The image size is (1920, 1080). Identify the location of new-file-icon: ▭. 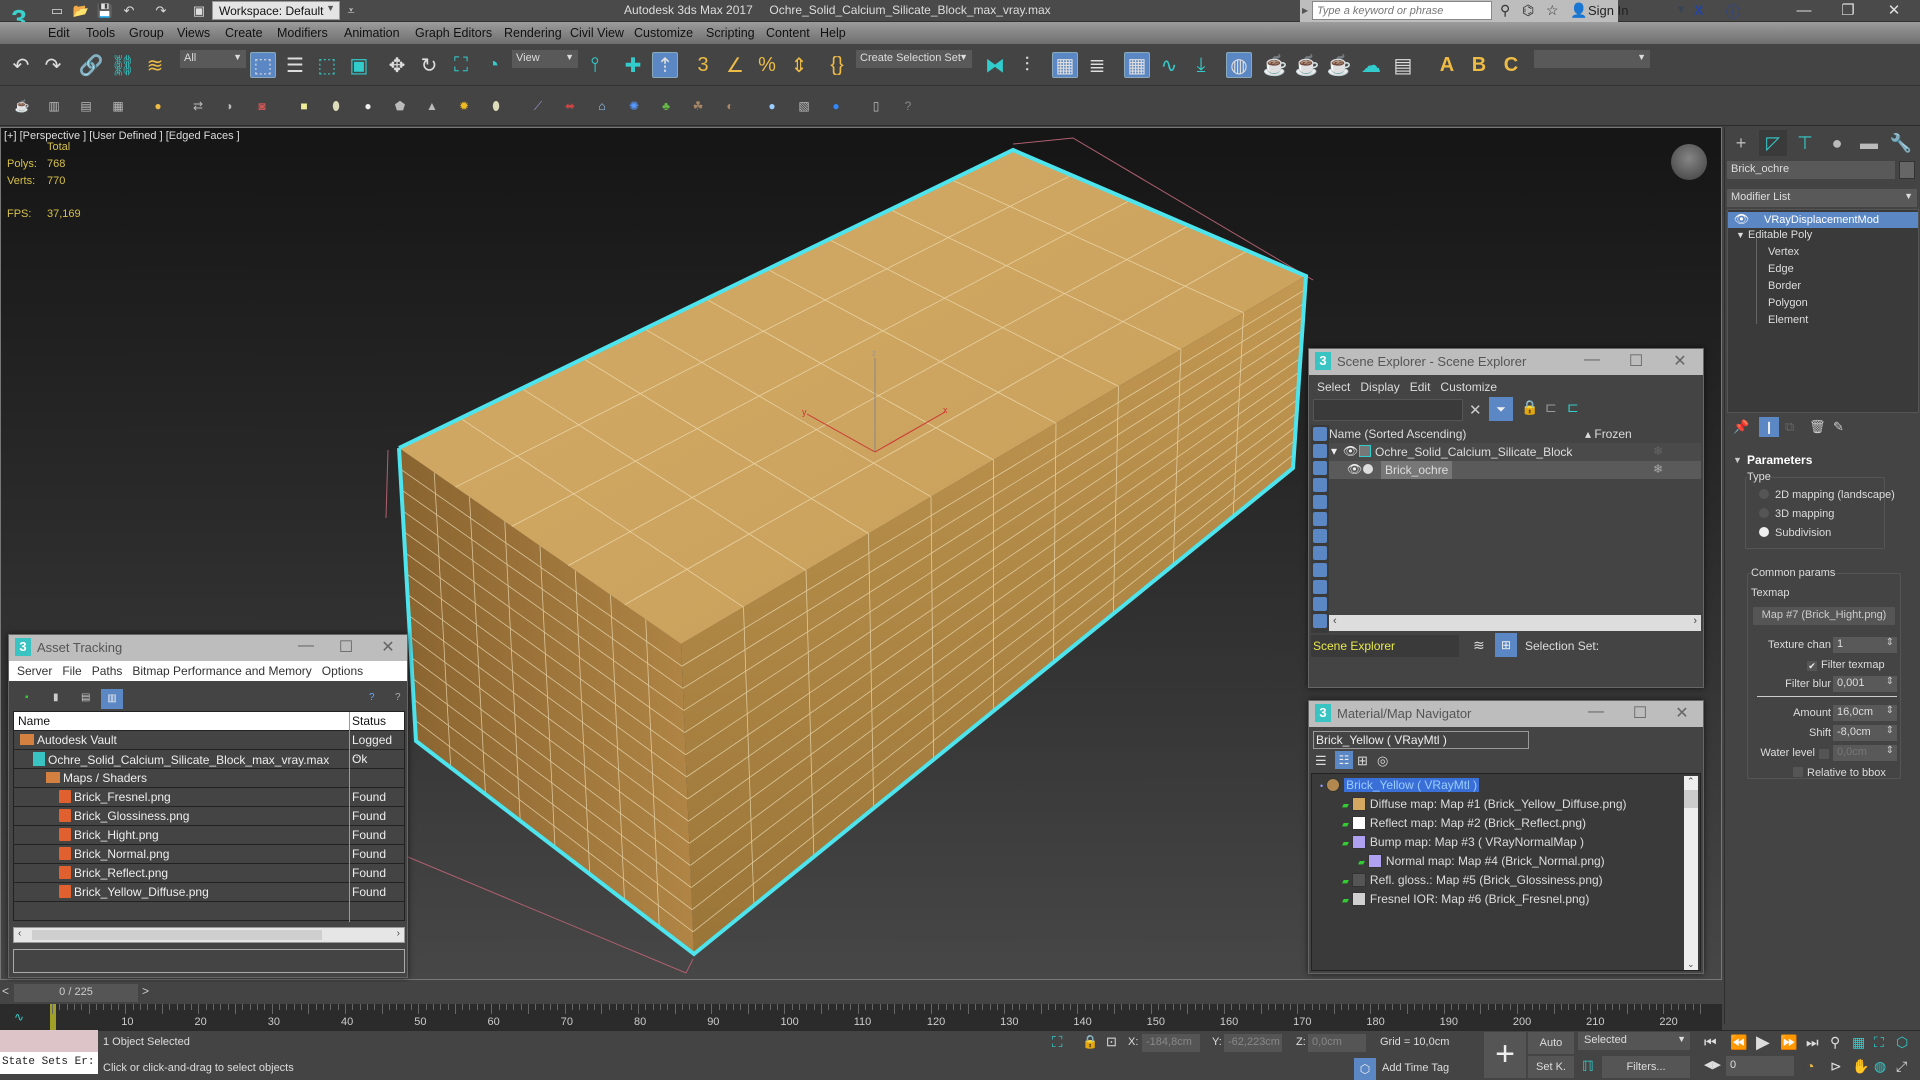
(57, 11).